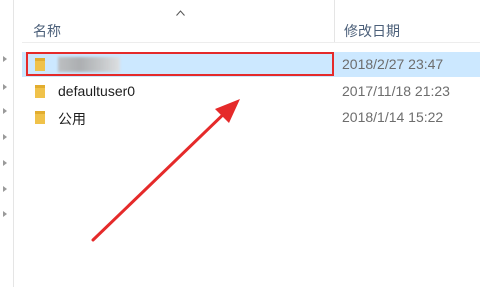  What do you see at coordinates (97, 91) in the screenshot?
I see `folder-name: defaultuser0` at bounding box center [97, 91].